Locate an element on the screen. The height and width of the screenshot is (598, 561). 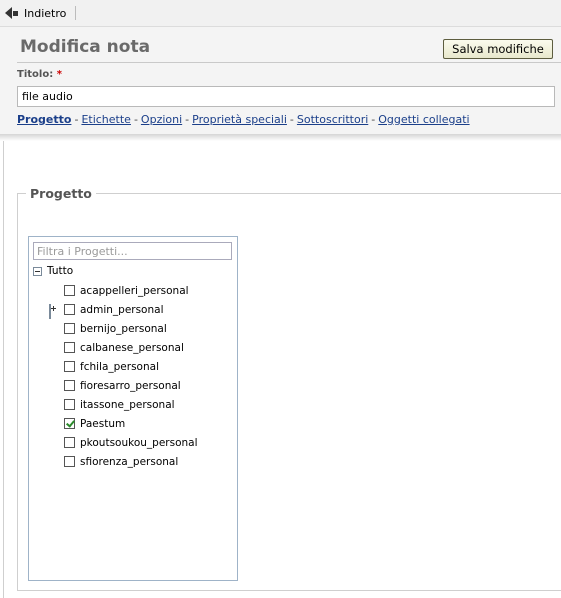
section-link-oggetti-collegati: Oggetti collegati is located at coordinates (423, 119).